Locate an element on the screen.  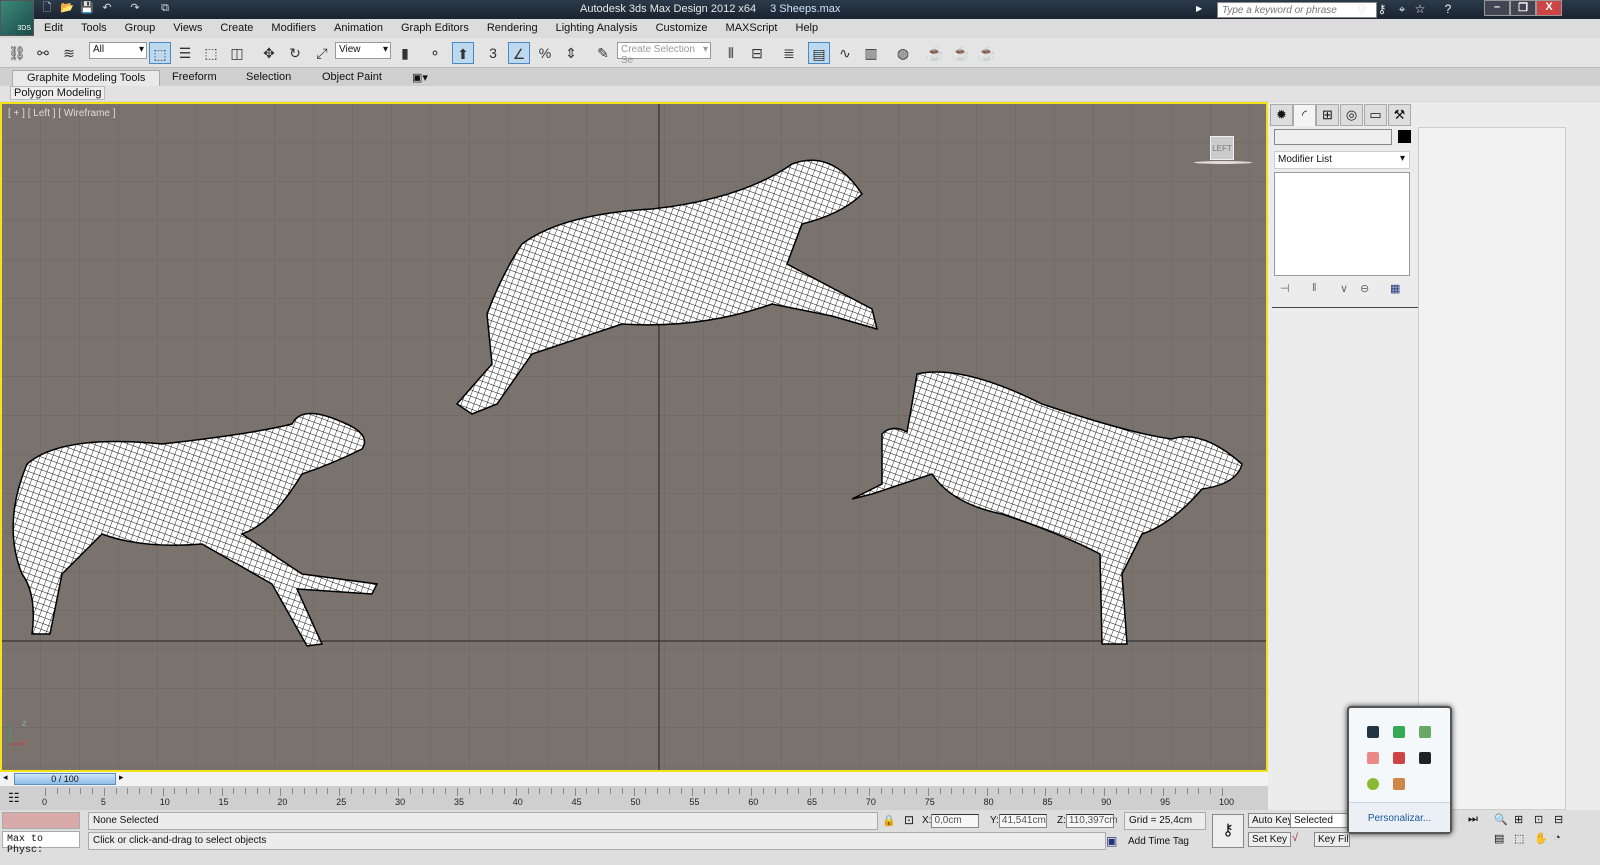
window-crossing-icon: ◫ is located at coordinates (237, 53).